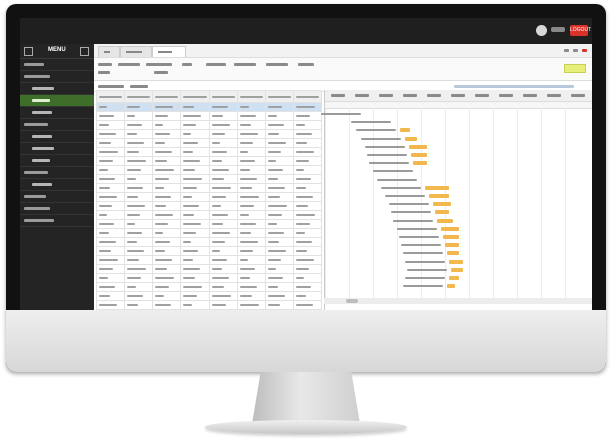  Describe the element at coordinates (514, 86) in the screenshot. I see `filter-actions` at that location.